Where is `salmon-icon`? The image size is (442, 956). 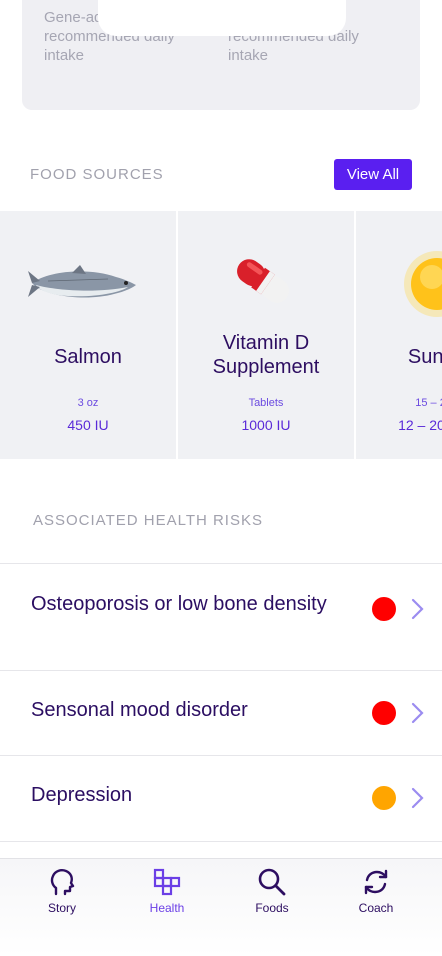 salmon-icon is located at coordinates (82, 281).